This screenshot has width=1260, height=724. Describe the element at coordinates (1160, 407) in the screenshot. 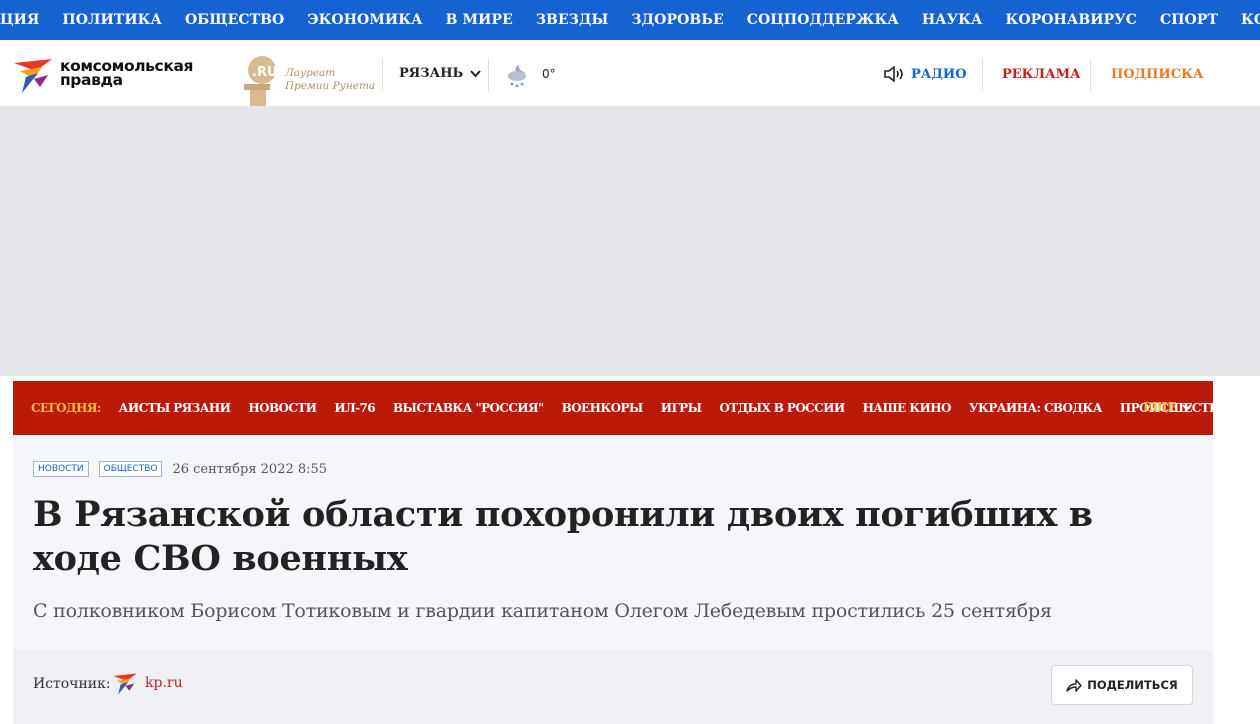

I see `more-label: ЕЩЕ` at that location.